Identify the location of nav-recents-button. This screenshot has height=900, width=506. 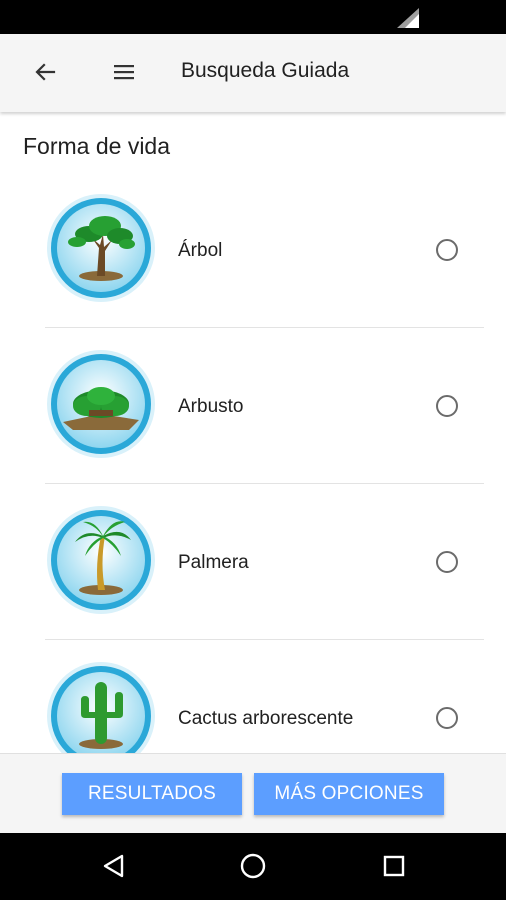
(394, 866).